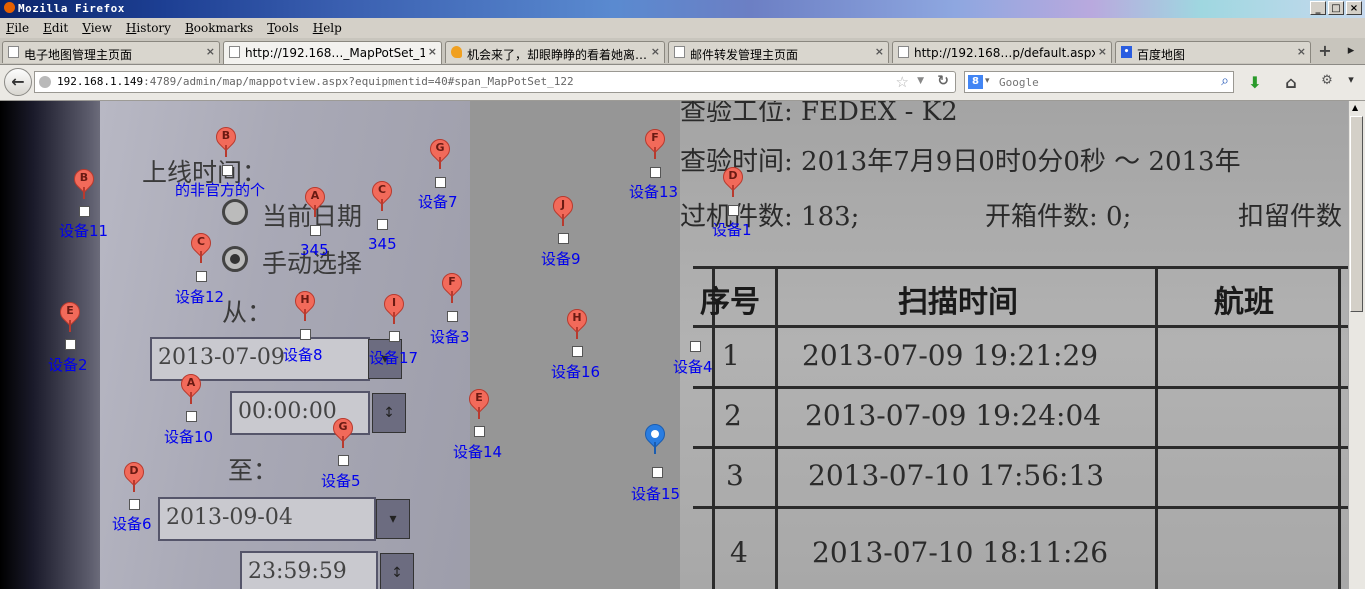 This screenshot has width=1365, height=589. What do you see at coordinates (1336, 8) in the screenshot?
I see `maximize-button: □` at bounding box center [1336, 8].